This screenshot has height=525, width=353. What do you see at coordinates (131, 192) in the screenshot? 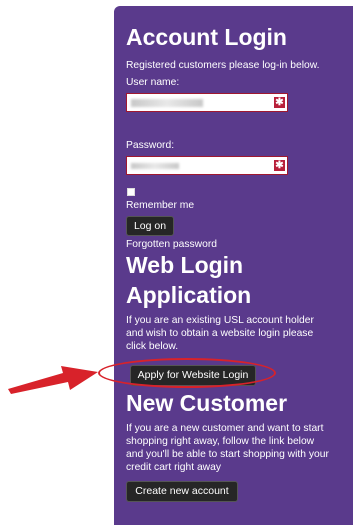
I see `remember-me-checkbox` at bounding box center [131, 192].